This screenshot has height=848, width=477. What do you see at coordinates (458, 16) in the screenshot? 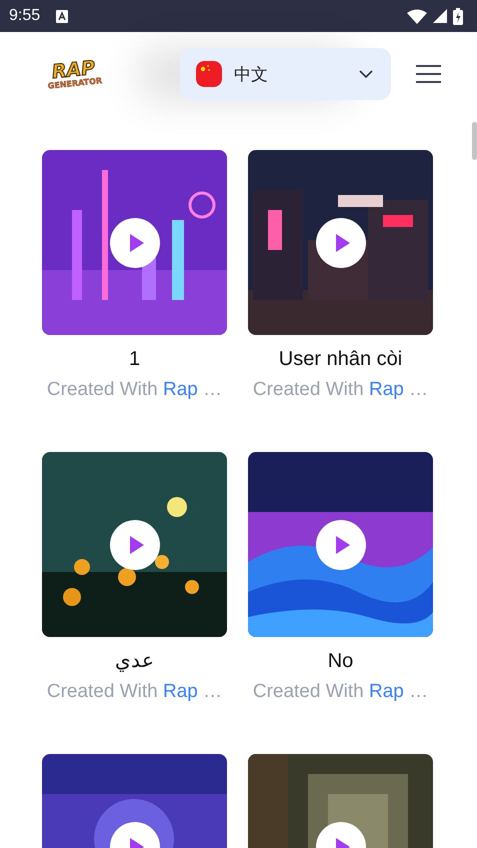
I see `battery-icon` at bounding box center [458, 16].